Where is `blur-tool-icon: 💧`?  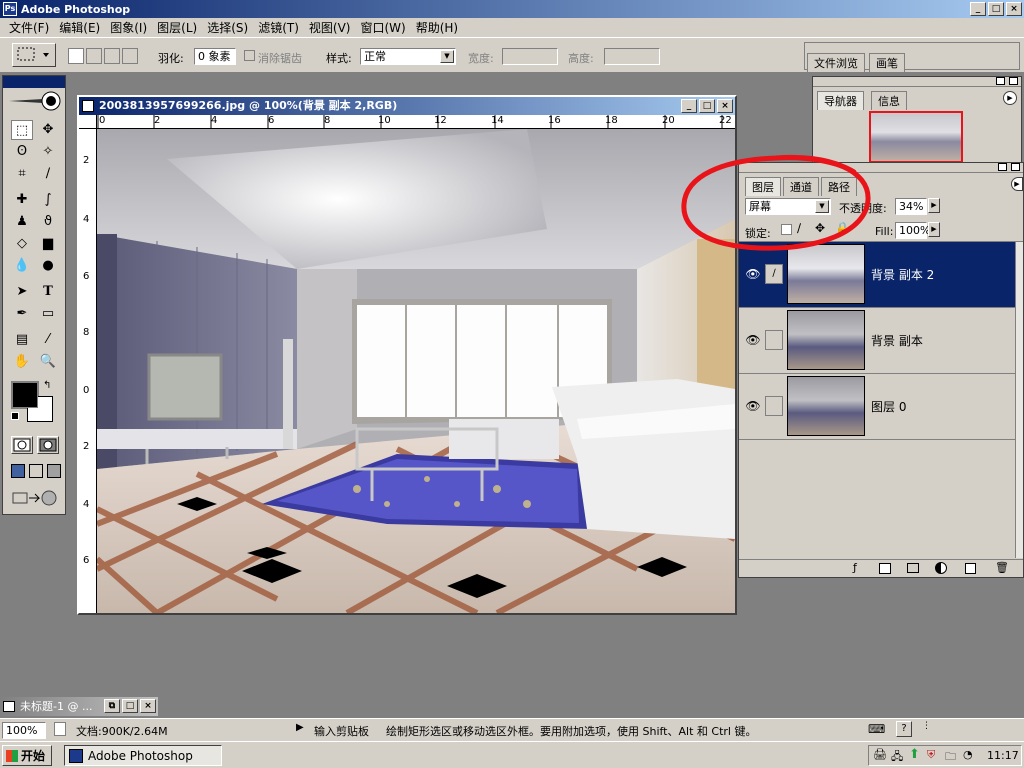
blur-tool-icon: 💧 is located at coordinates (22, 266).